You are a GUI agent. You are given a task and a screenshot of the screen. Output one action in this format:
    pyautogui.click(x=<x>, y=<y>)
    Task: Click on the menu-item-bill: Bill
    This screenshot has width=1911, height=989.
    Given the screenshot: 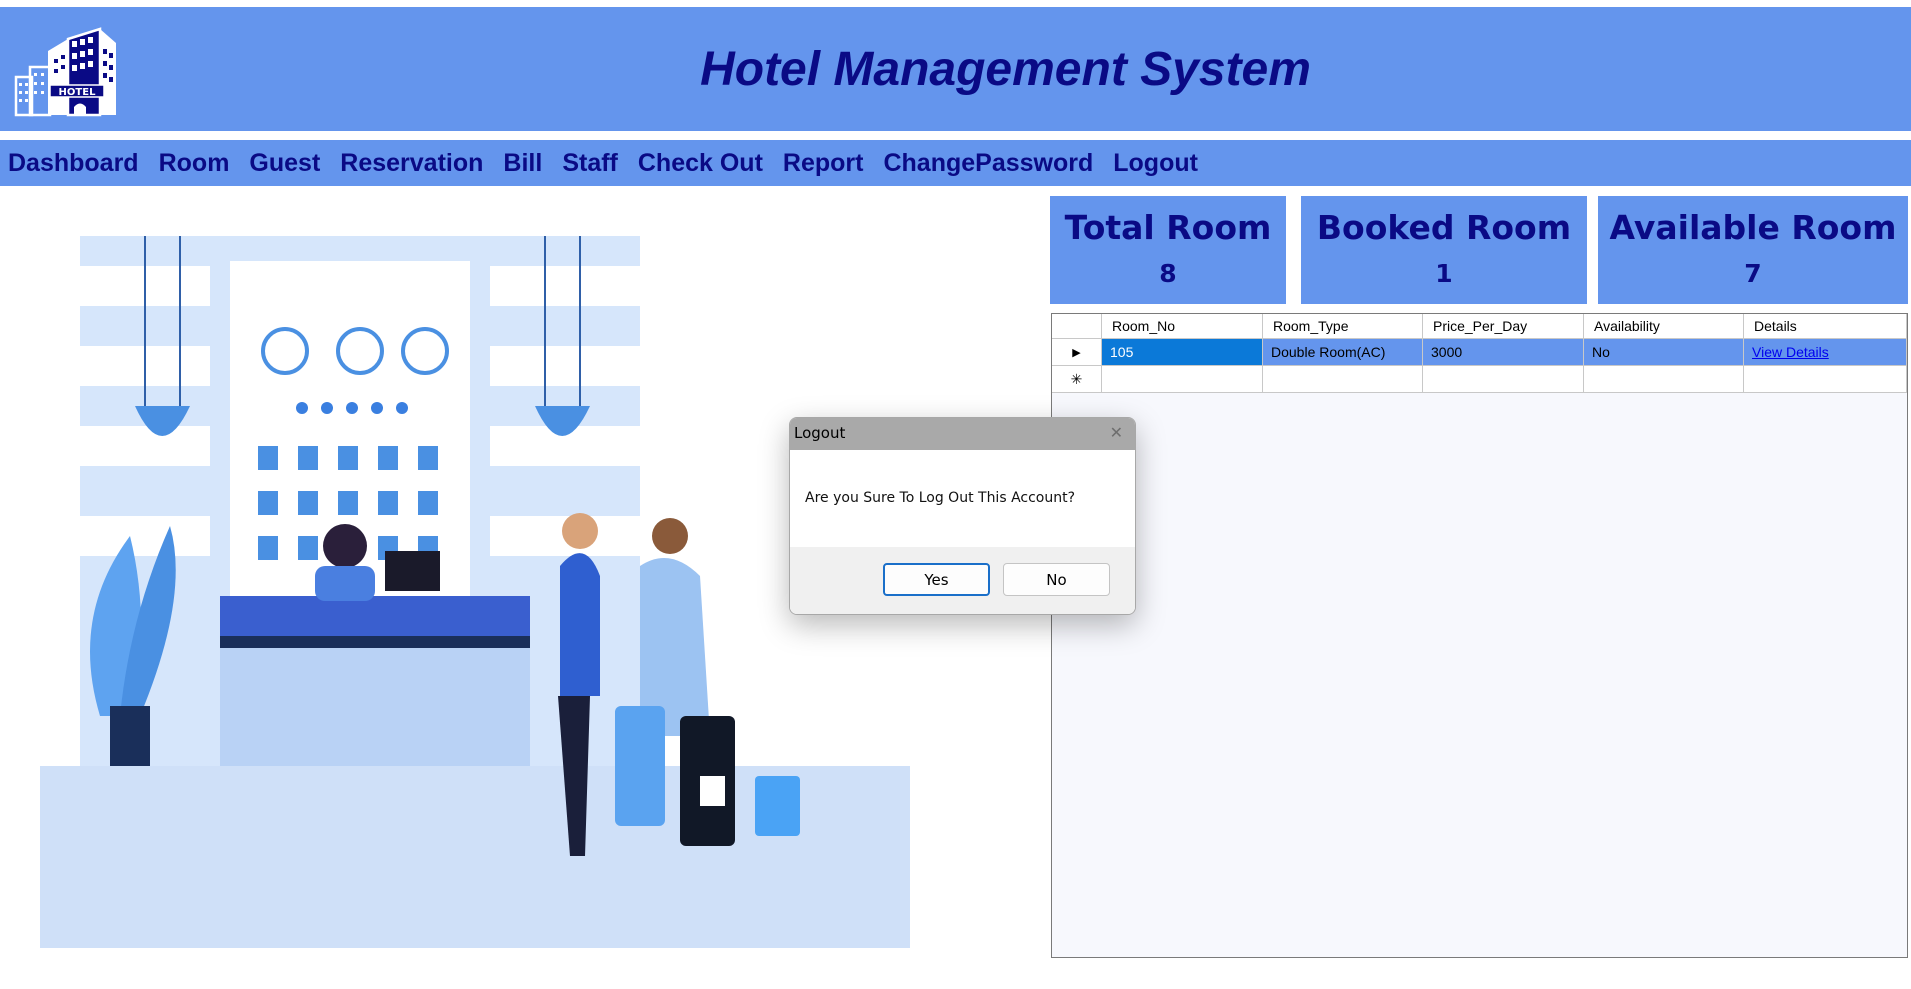 What is the action you would take?
    pyautogui.click(x=522, y=163)
    